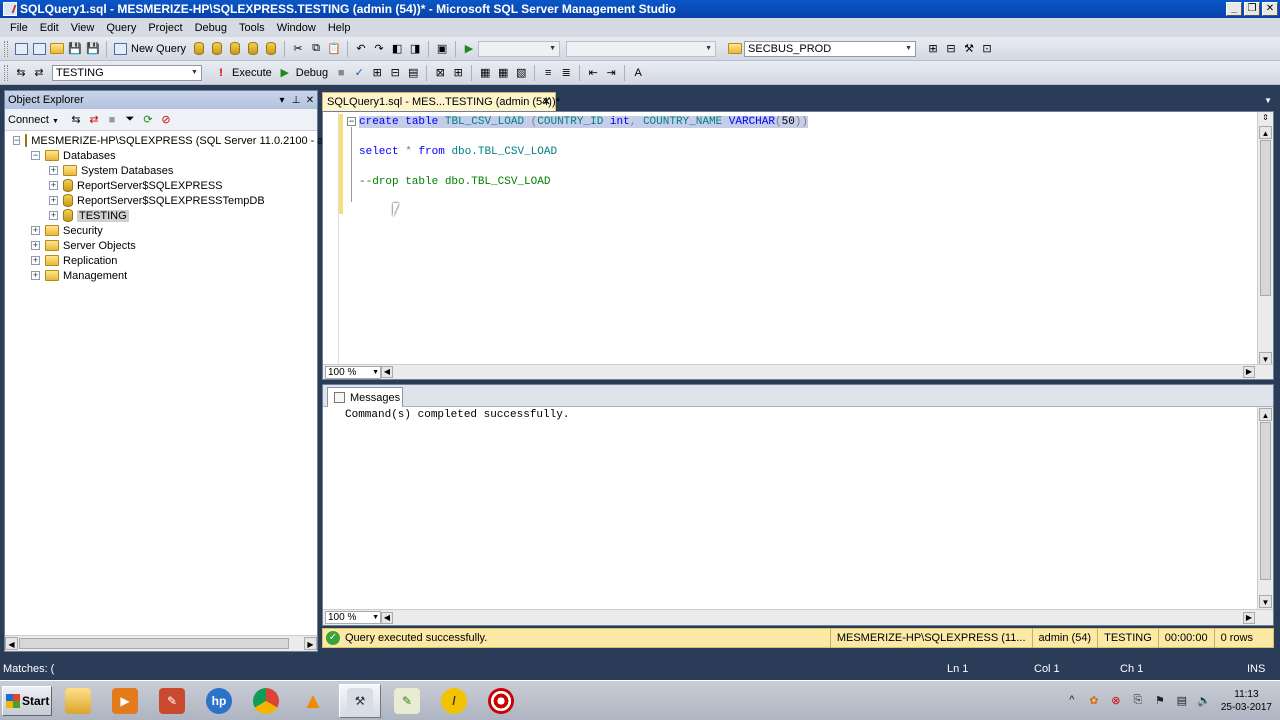 The width and height of the screenshot is (1280, 720). I want to click on menu-tools: Tools, so click(252, 28).